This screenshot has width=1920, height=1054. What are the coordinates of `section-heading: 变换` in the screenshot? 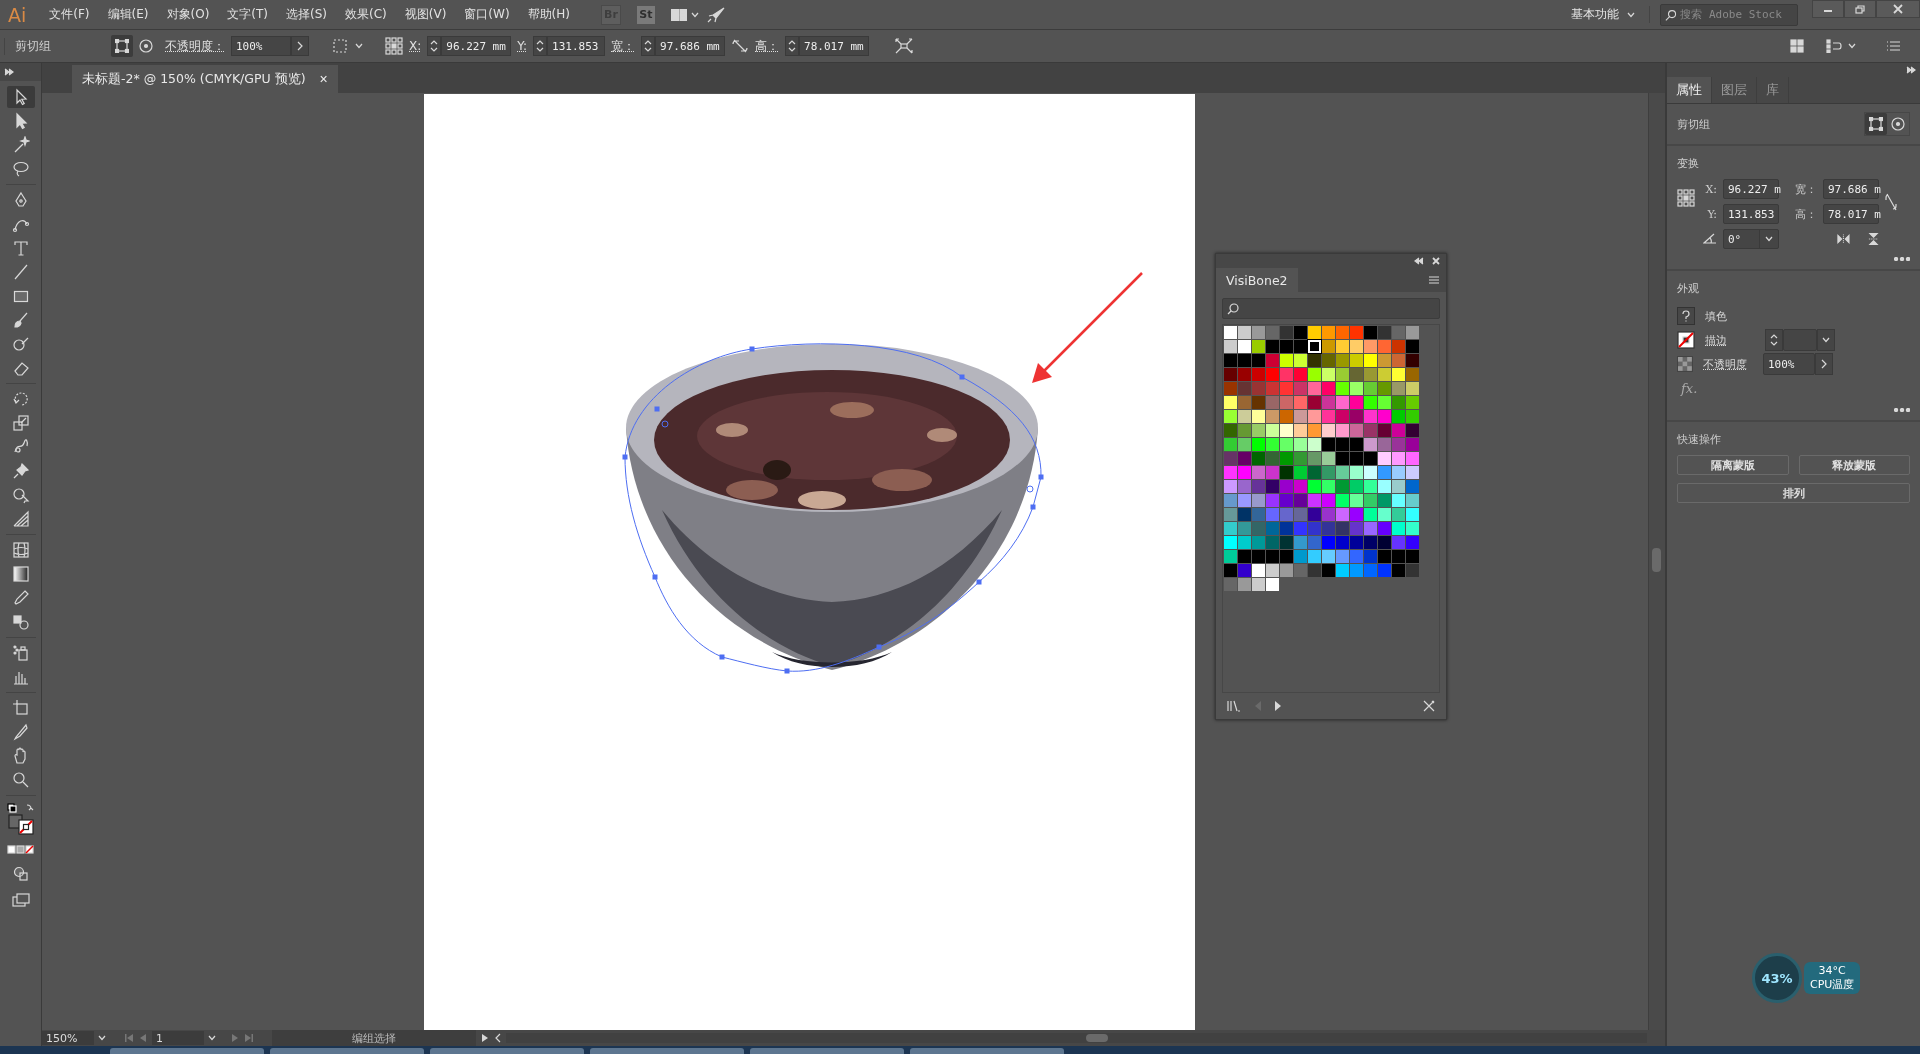 It's located at (1688, 163).